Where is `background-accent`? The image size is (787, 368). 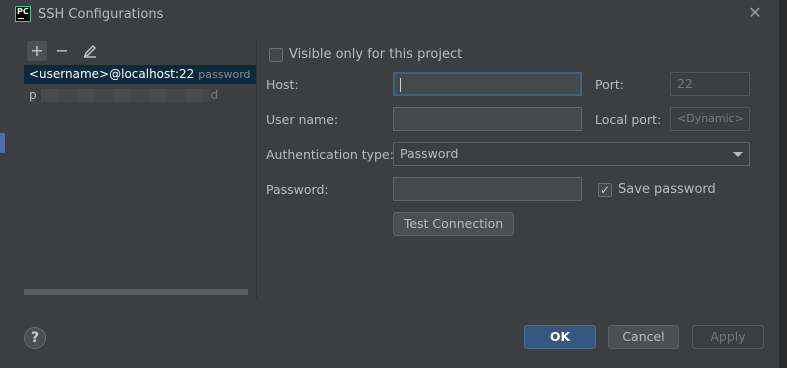
background-accent is located at coordinates (2, 143).